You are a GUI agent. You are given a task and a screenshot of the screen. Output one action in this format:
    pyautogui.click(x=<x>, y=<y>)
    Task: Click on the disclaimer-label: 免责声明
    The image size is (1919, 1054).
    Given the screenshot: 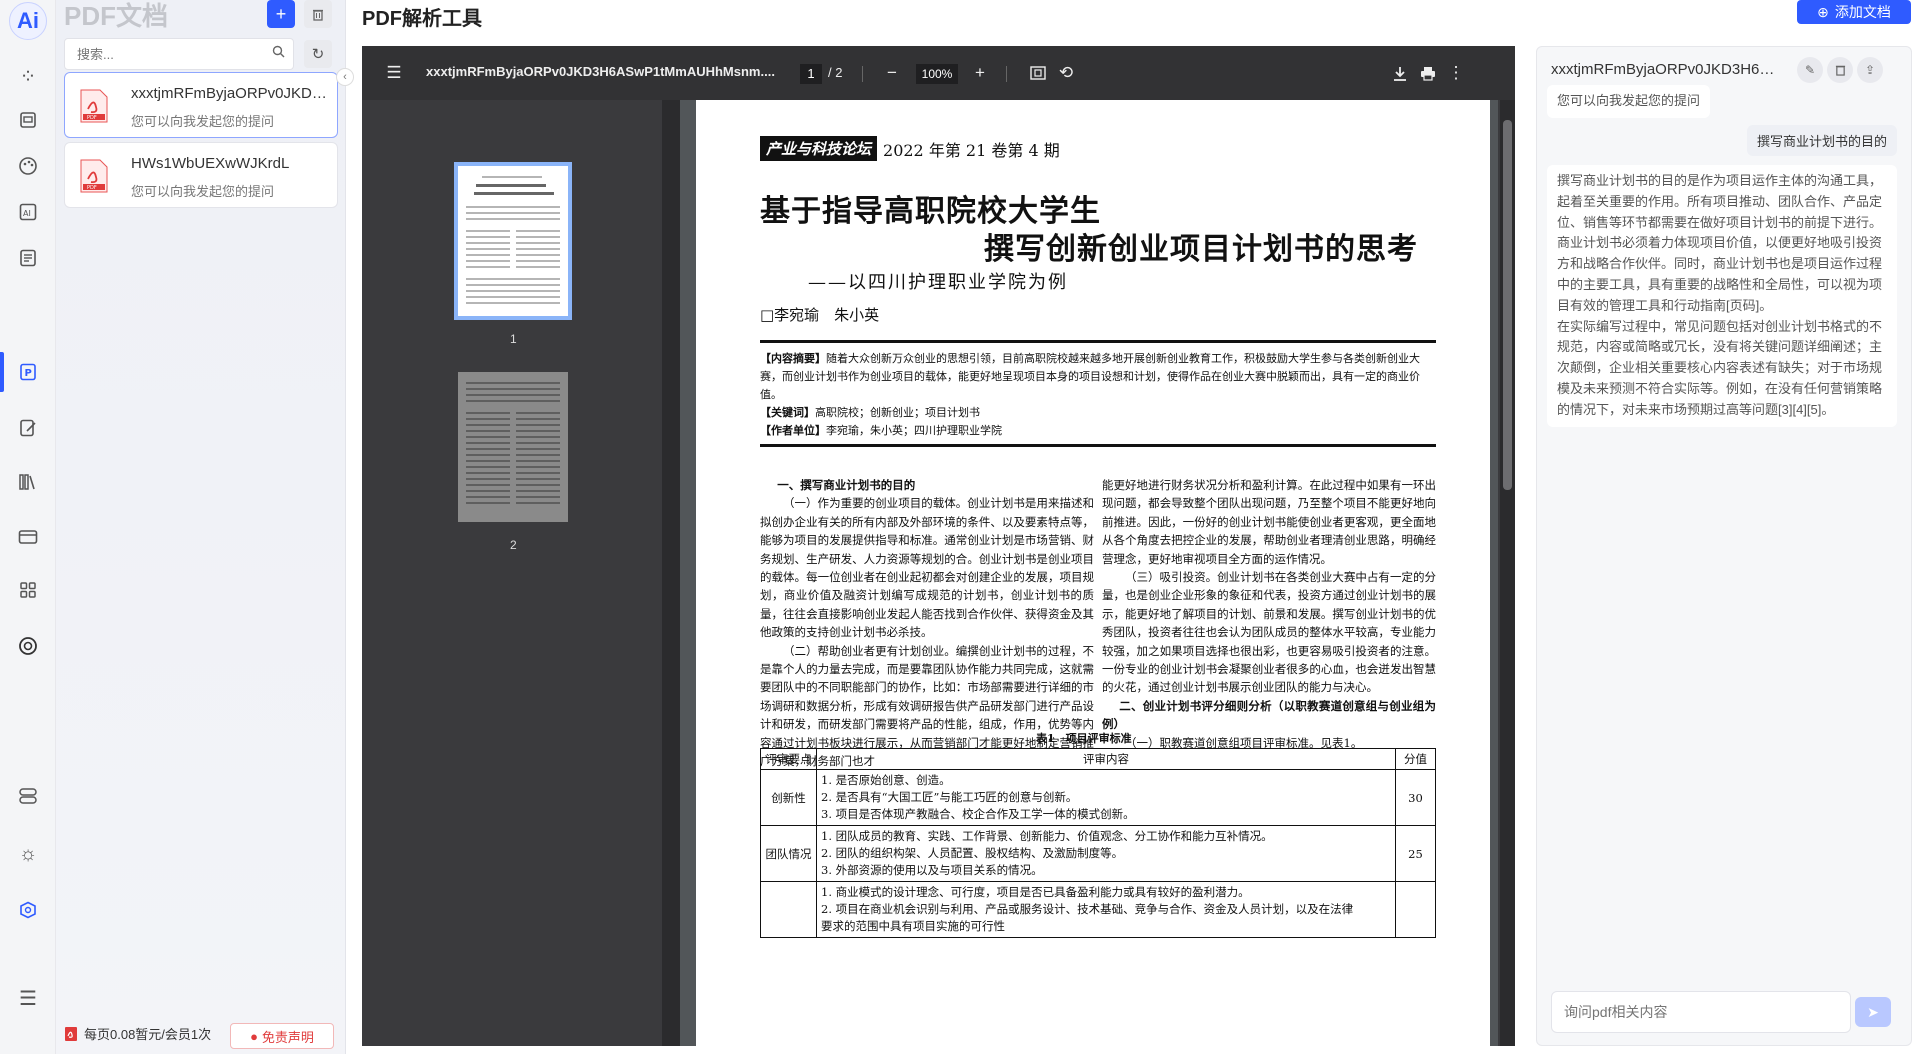 What is the action you would take?
    pyautogui.click(x=287, y=1037)
    